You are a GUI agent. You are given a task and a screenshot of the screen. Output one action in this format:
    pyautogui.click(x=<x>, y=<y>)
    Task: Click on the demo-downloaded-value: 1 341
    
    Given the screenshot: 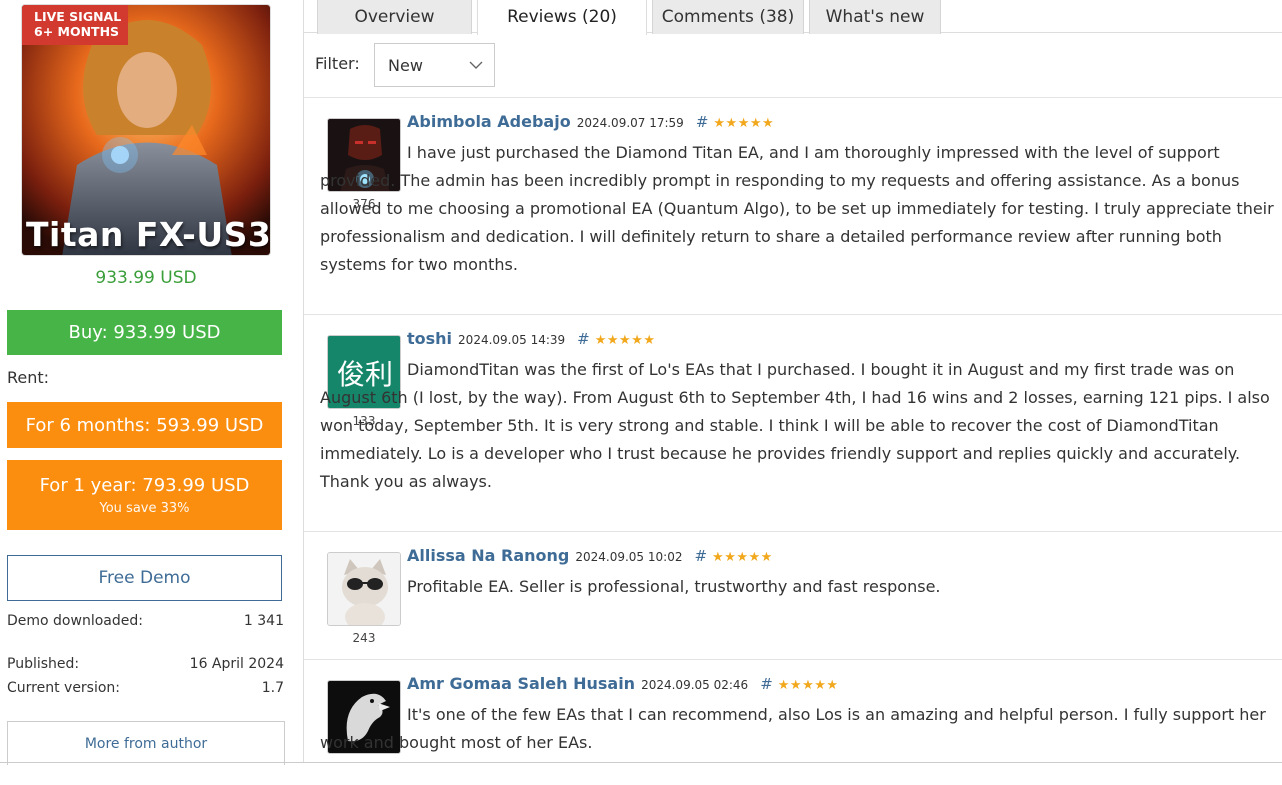 What is the action you would take?
    pyautogui.click(x=263, y=621)
    